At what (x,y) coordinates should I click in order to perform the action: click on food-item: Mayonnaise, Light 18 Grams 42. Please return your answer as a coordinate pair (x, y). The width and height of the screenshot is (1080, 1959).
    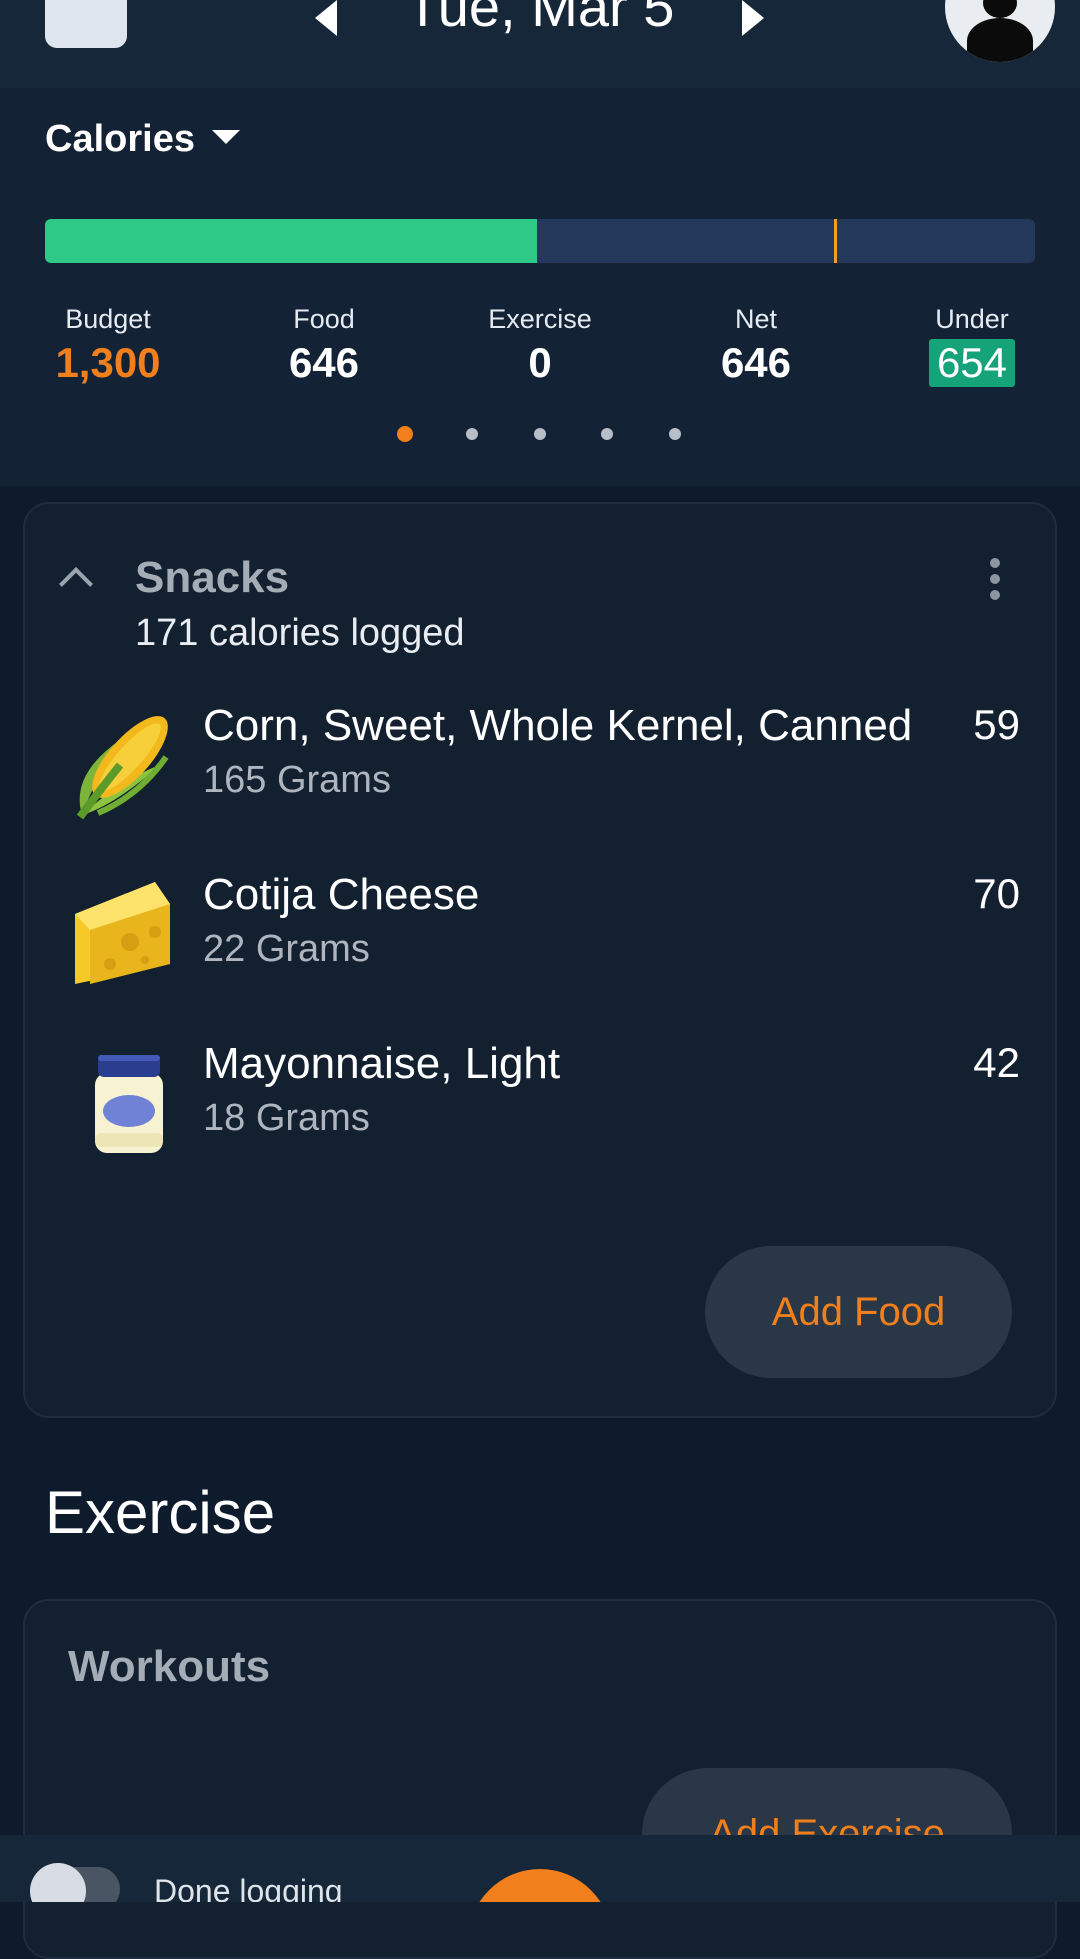
    Looking at the image, I should click on (540, 1098).